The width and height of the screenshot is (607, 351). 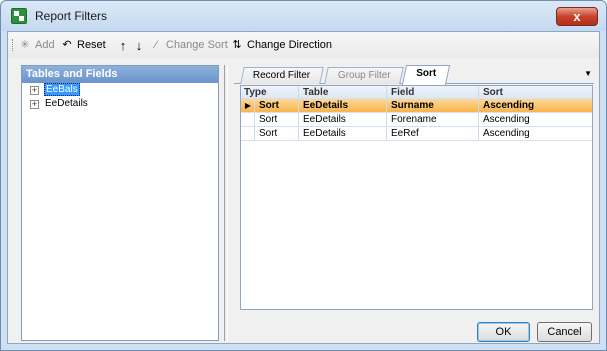 I want to click on change-direction-button: ⇅ Change Direction, so click(x=281, y=45).